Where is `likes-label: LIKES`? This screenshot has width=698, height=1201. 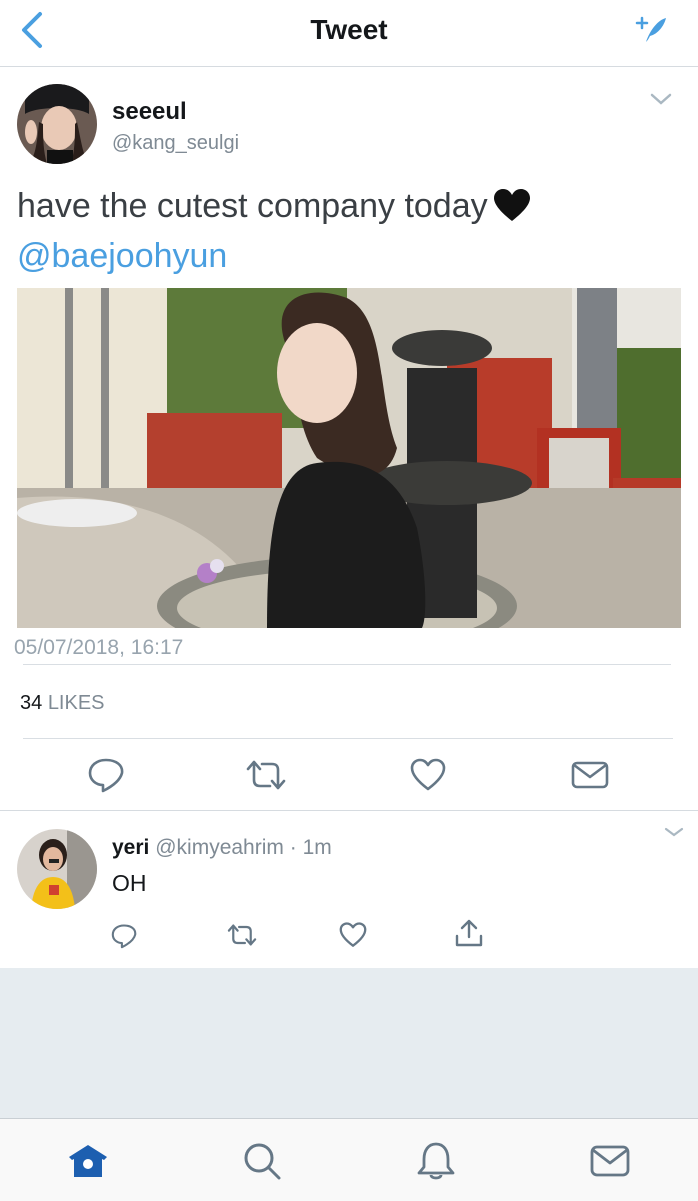
likes-label: LIKES is located at coordinates (76, 703).